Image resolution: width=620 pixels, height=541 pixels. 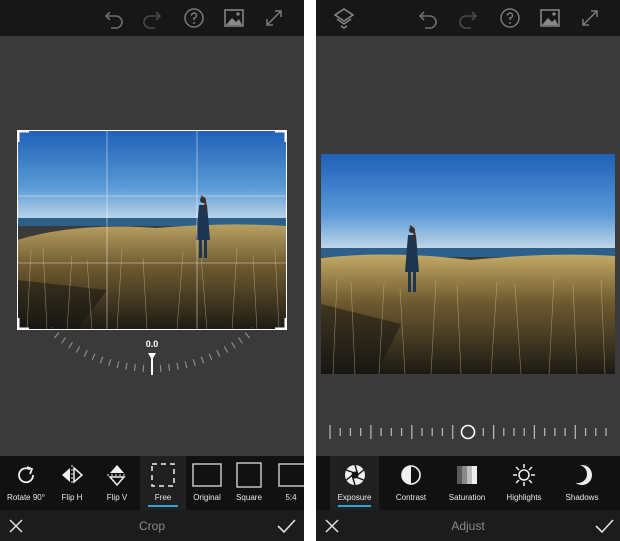 What do you see at coordinates (411, 497) in the screenshot?
I see `tool-label: Contrast` at bounding box center [411, 497].